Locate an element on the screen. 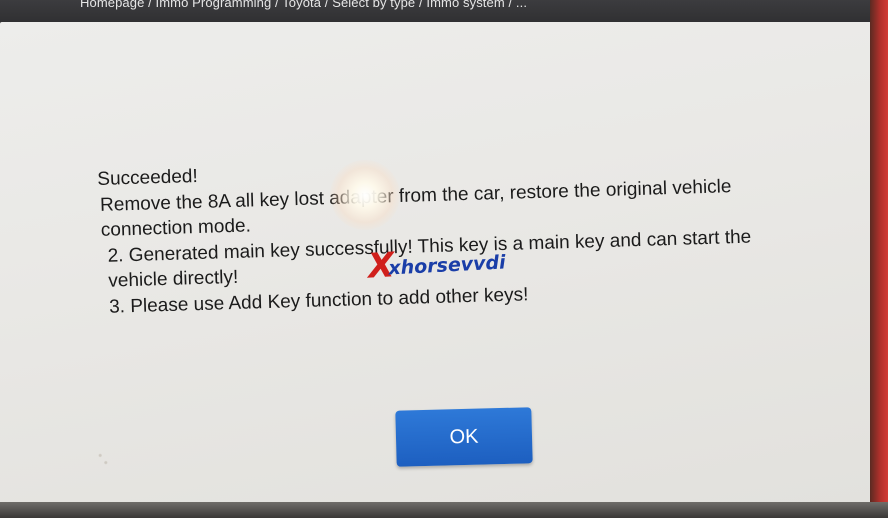 This screenshot has width=888, height=518. watermark-logo: X xhorsevvdi is located at coordinates (437, 264).